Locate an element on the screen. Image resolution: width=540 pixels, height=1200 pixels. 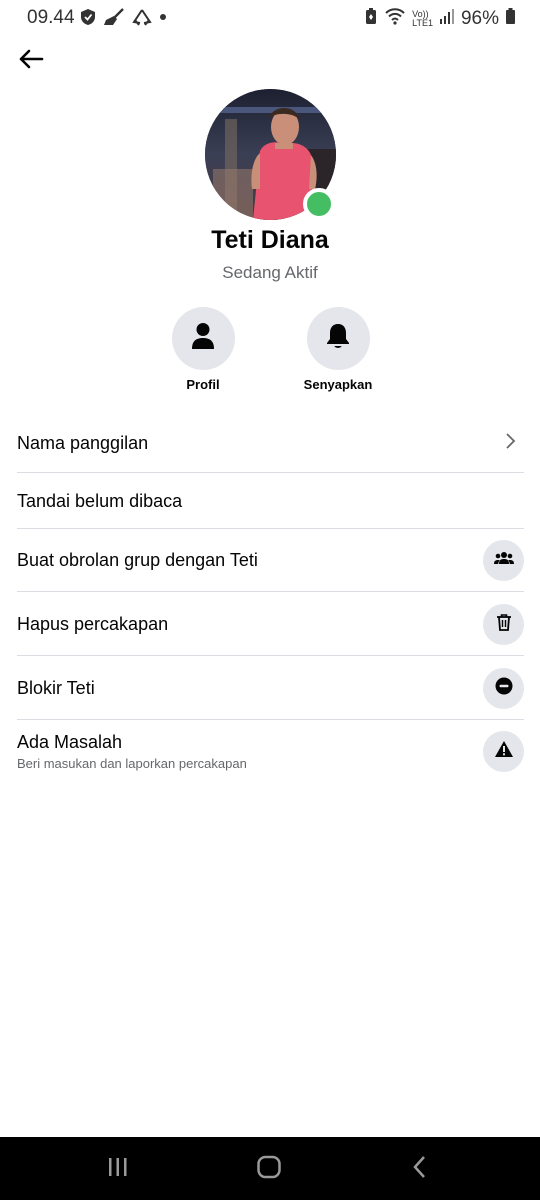
chevron-right-icon is located at coordinates (510, 443).